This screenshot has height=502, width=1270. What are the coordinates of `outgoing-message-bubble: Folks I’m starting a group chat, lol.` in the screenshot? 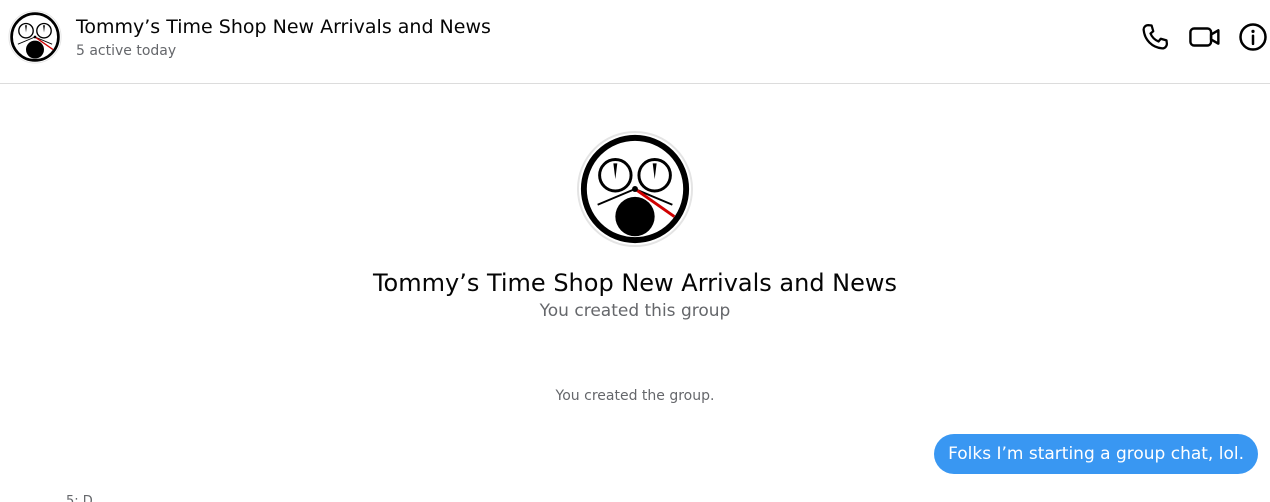 It's located at (1096, 454).